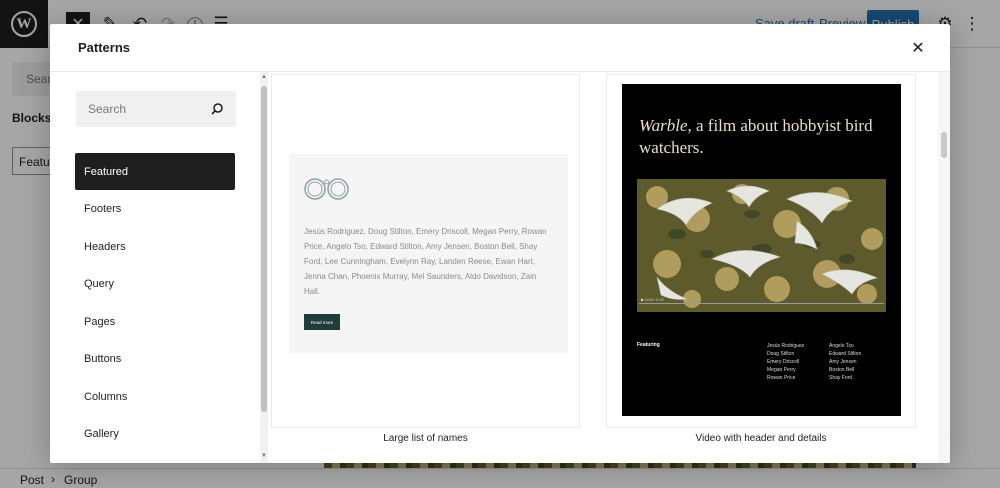  What do you see at coordinates (841, 378) in the screenshot?
I see `cast-name: Shay Ford` at bounding box center [841, 378].